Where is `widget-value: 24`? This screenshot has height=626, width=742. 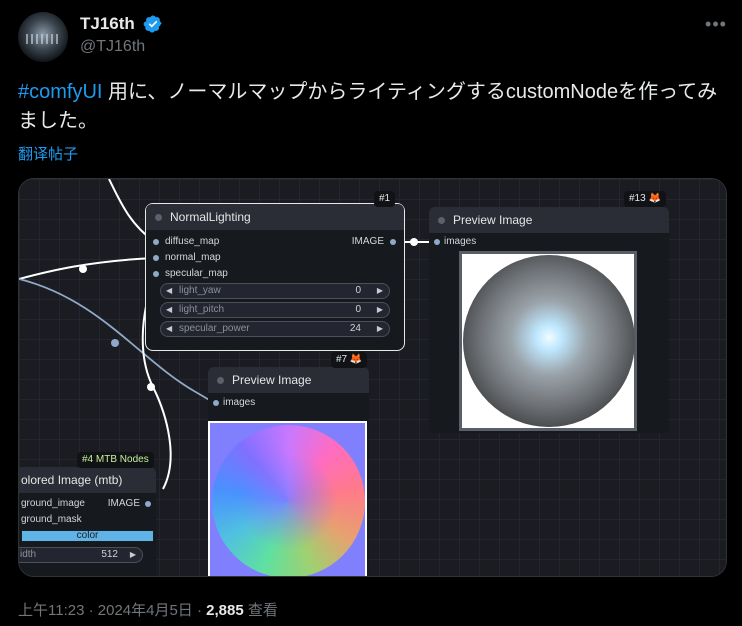 widget-value: 24 is located at coordinates (355, 328).